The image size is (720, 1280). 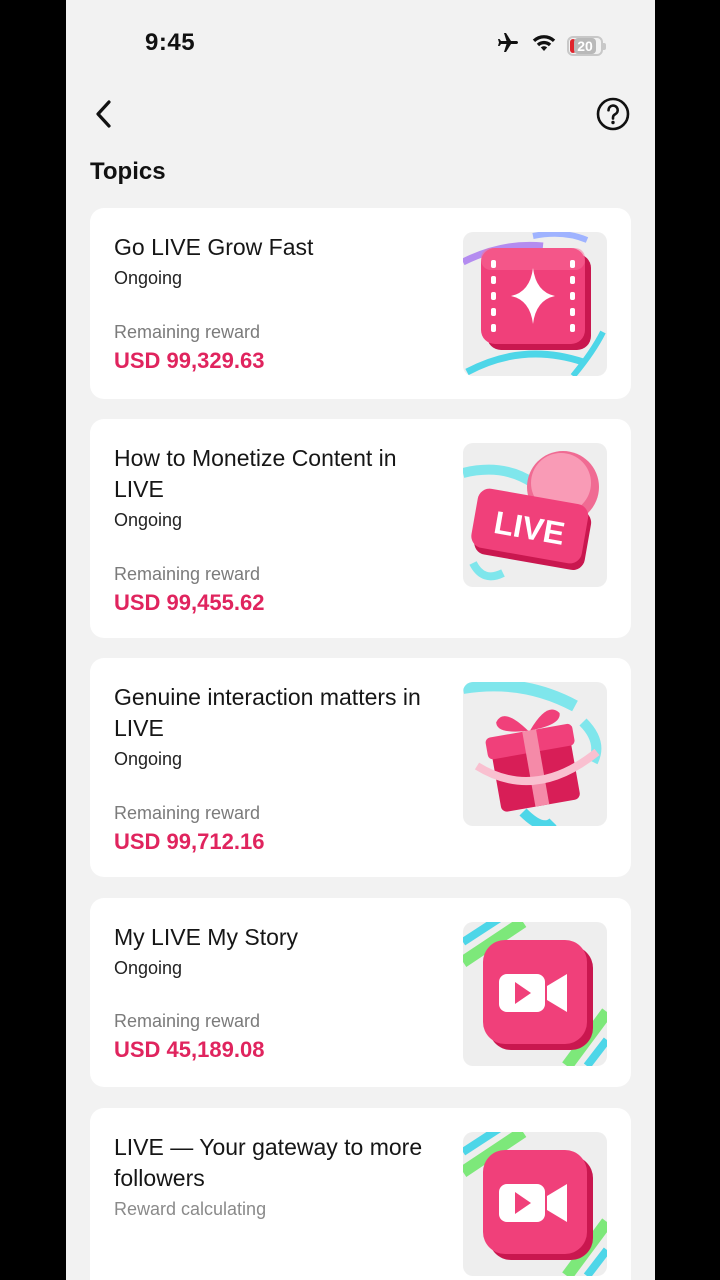 What do you see at coordinates (532, 754) in the screenshot?
I see `gift-box-icon` at bounding box center [532, 754].